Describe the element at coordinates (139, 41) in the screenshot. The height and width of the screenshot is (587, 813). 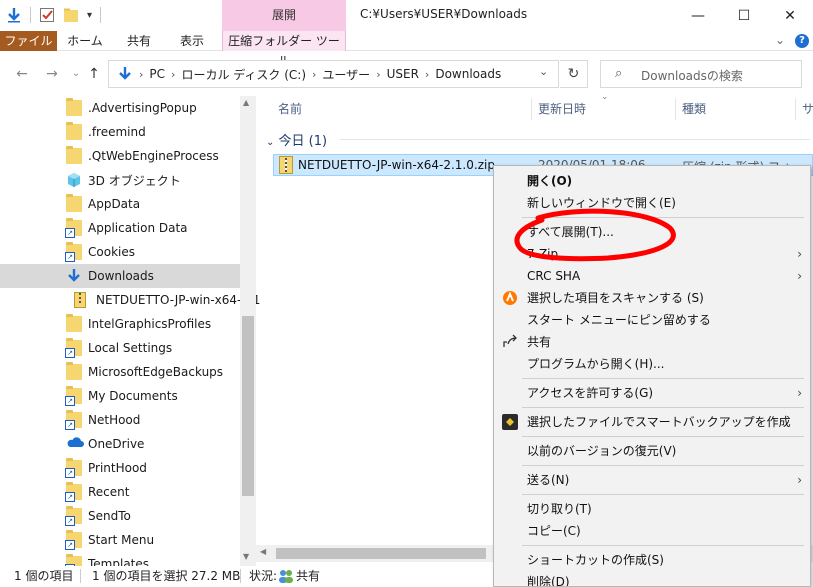
I see `tab-share: 共有` at that location.